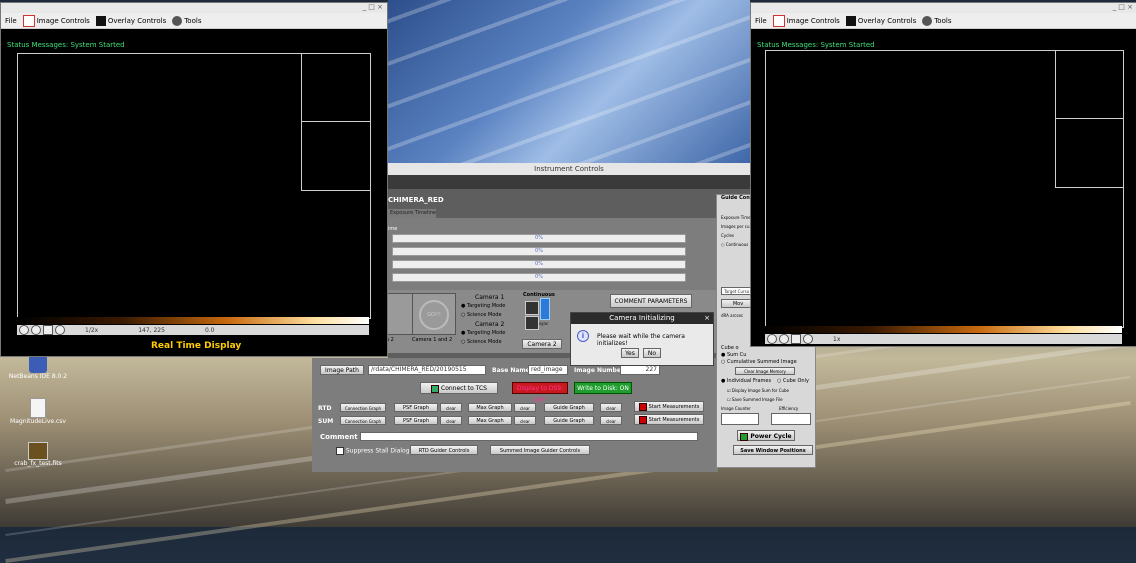 Image resolution: width=1136 pixels, height=563 pixels. What do you see at coordinates (100, 20) in the screenshot?
I see `overlay-controls-icon` at bounding box center [100, 20].